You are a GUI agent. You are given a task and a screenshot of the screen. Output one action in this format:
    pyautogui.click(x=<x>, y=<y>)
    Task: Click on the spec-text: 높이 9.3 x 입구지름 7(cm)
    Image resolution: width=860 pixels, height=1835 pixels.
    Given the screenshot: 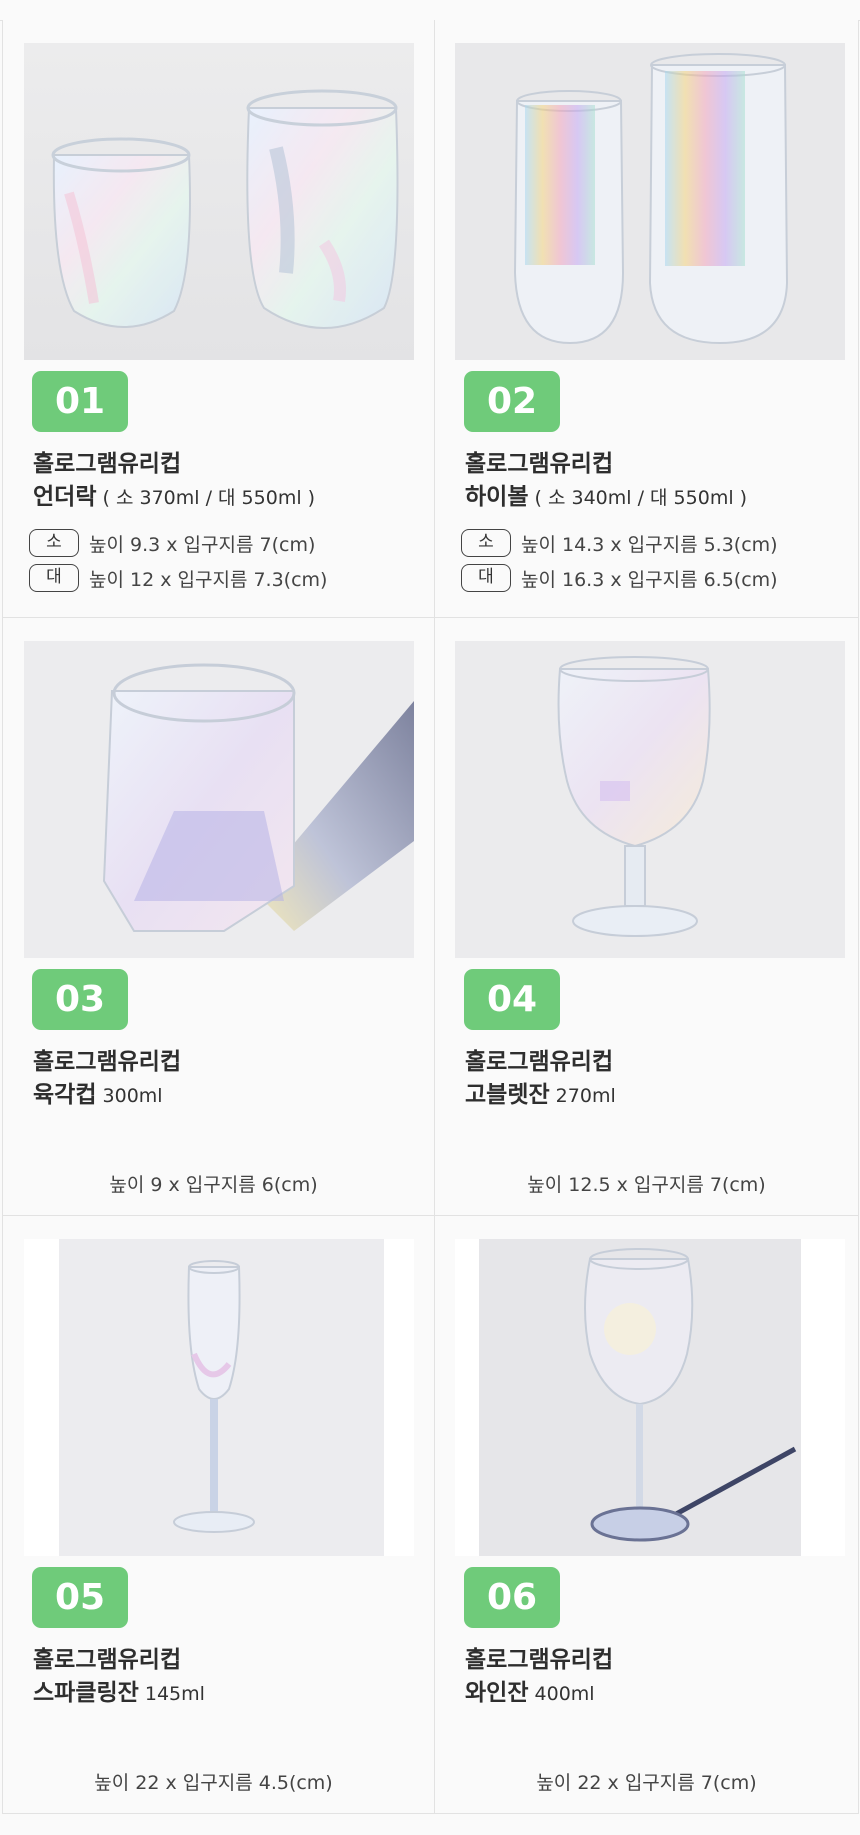 What is the action you would take?
    pyautogui.click(x=202, y=544)
    